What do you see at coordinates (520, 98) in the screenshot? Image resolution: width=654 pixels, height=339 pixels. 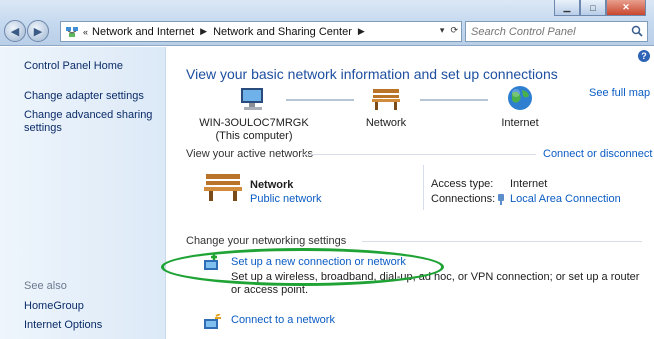 I see `globe-icon` at bounding box center [520, 98].